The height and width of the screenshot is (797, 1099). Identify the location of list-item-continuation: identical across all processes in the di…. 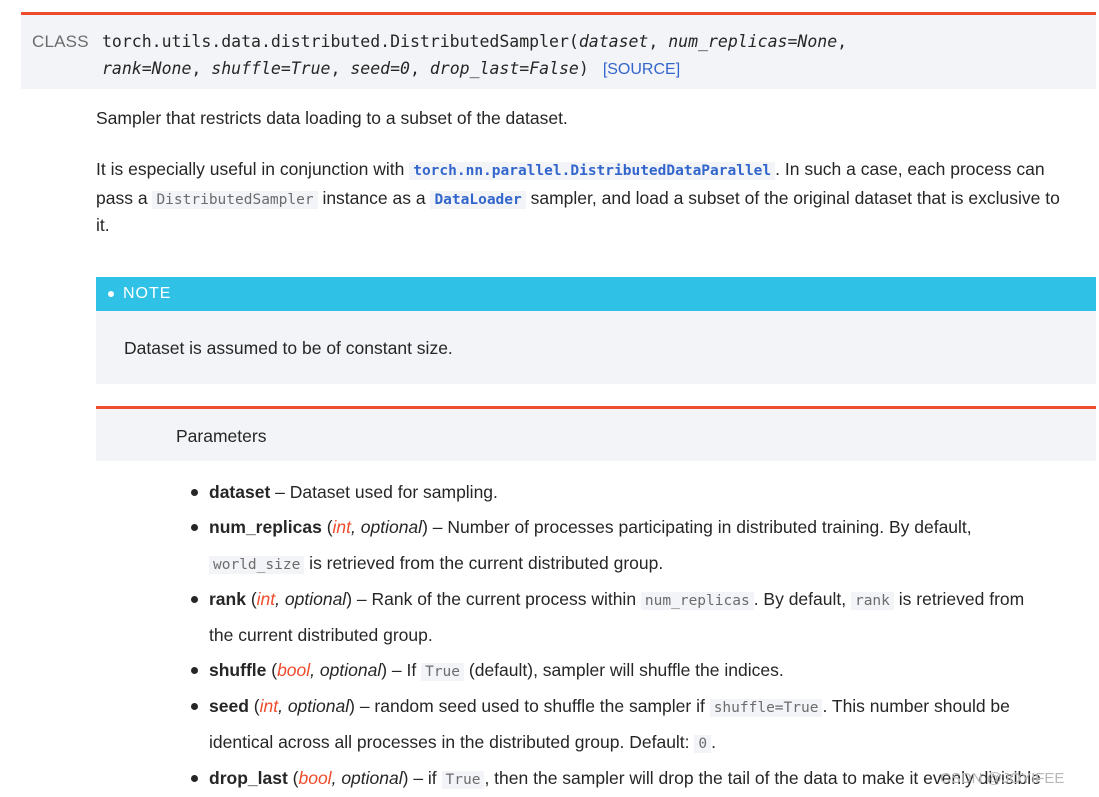
(462, 743).